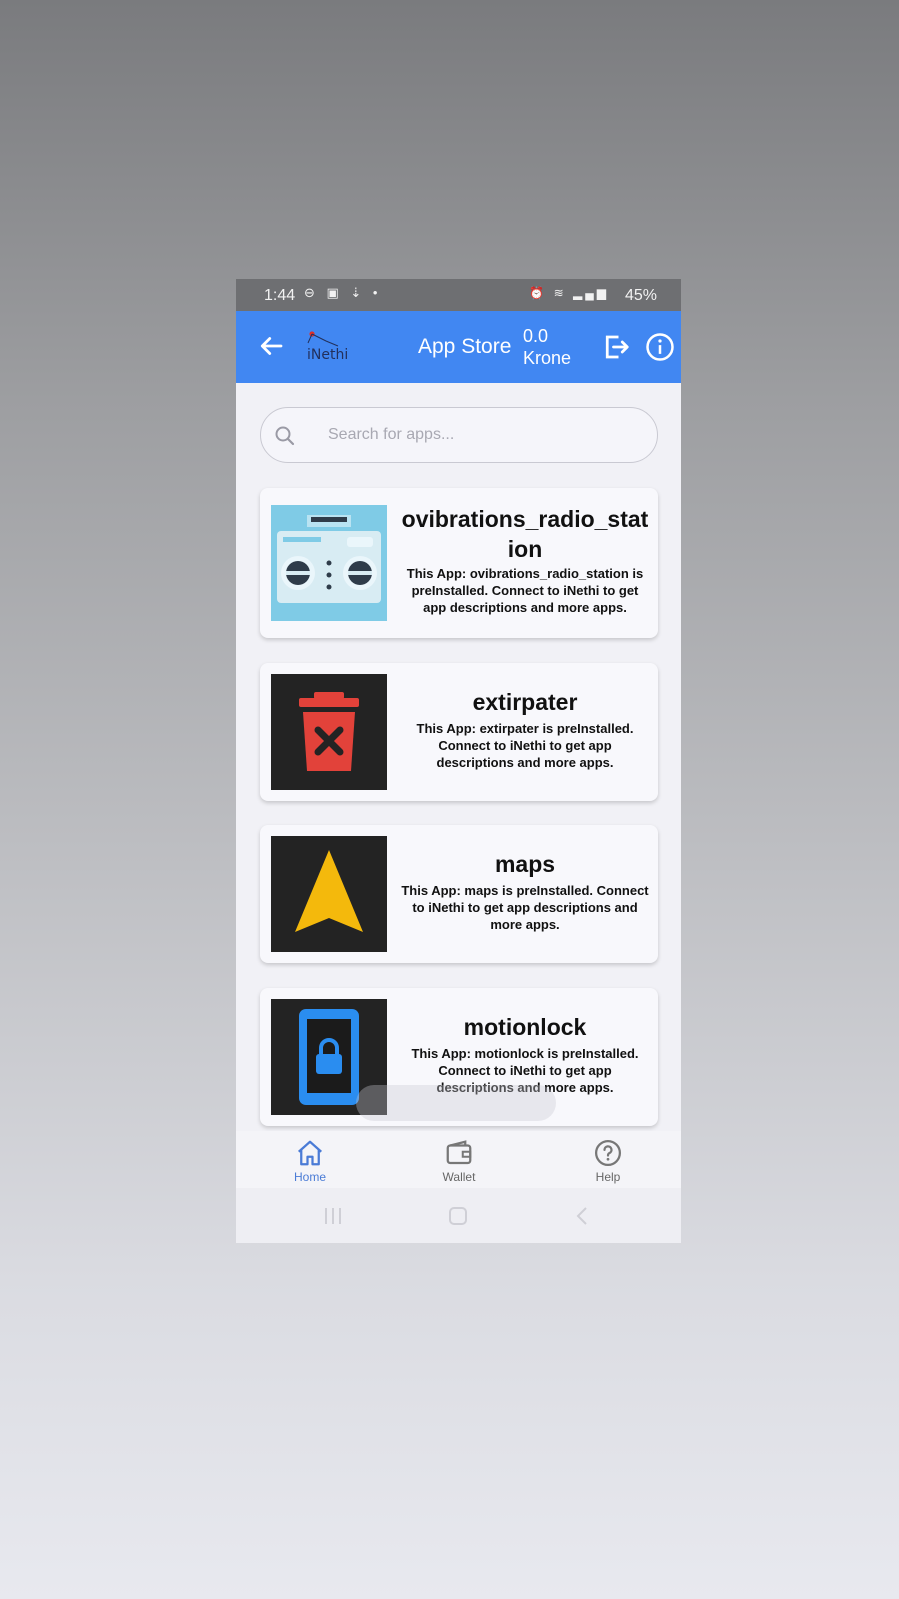 This screenshot has height=1599, width=899. Describe the element at coordinates (583, 1216) in the screenshot. I see `system-back-icon` at that location.